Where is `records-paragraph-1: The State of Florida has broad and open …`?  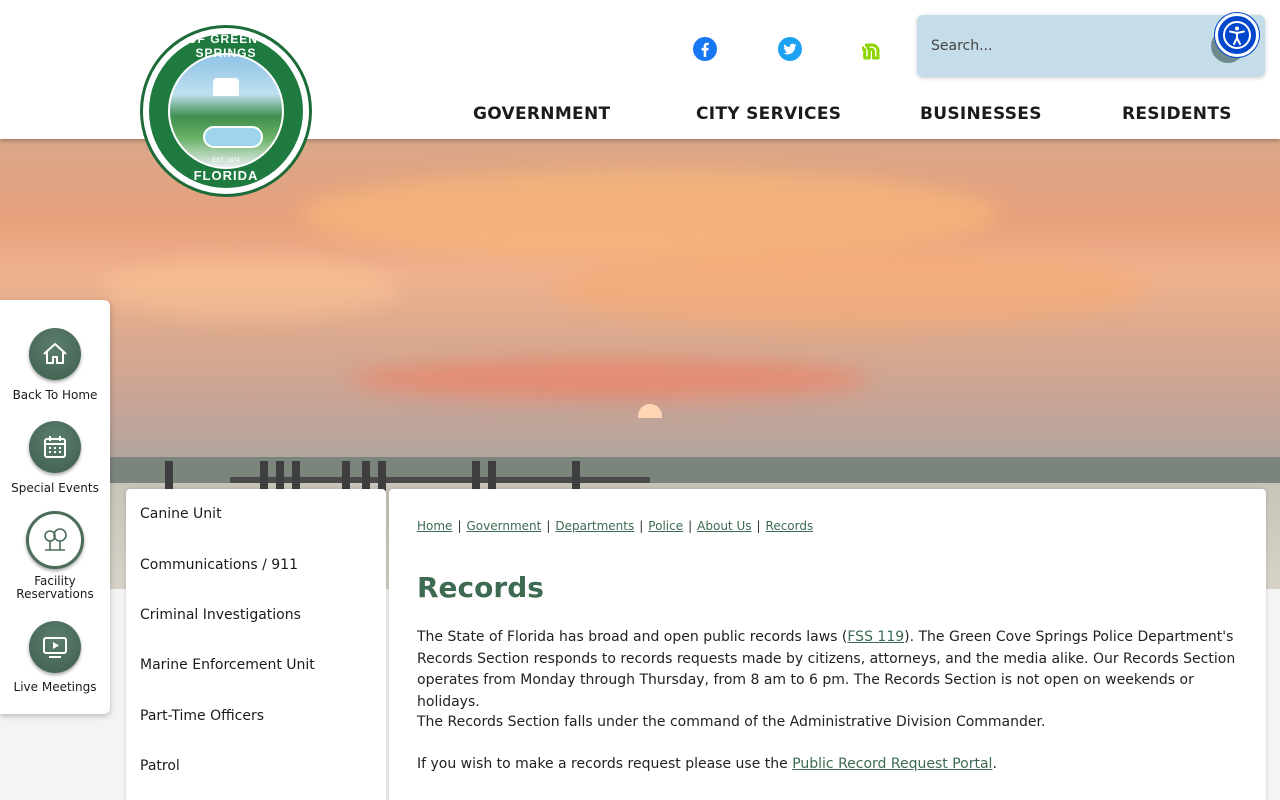
records-paragraph-1: The State of Florida has broad and open … is located at coordinates (826, 669).